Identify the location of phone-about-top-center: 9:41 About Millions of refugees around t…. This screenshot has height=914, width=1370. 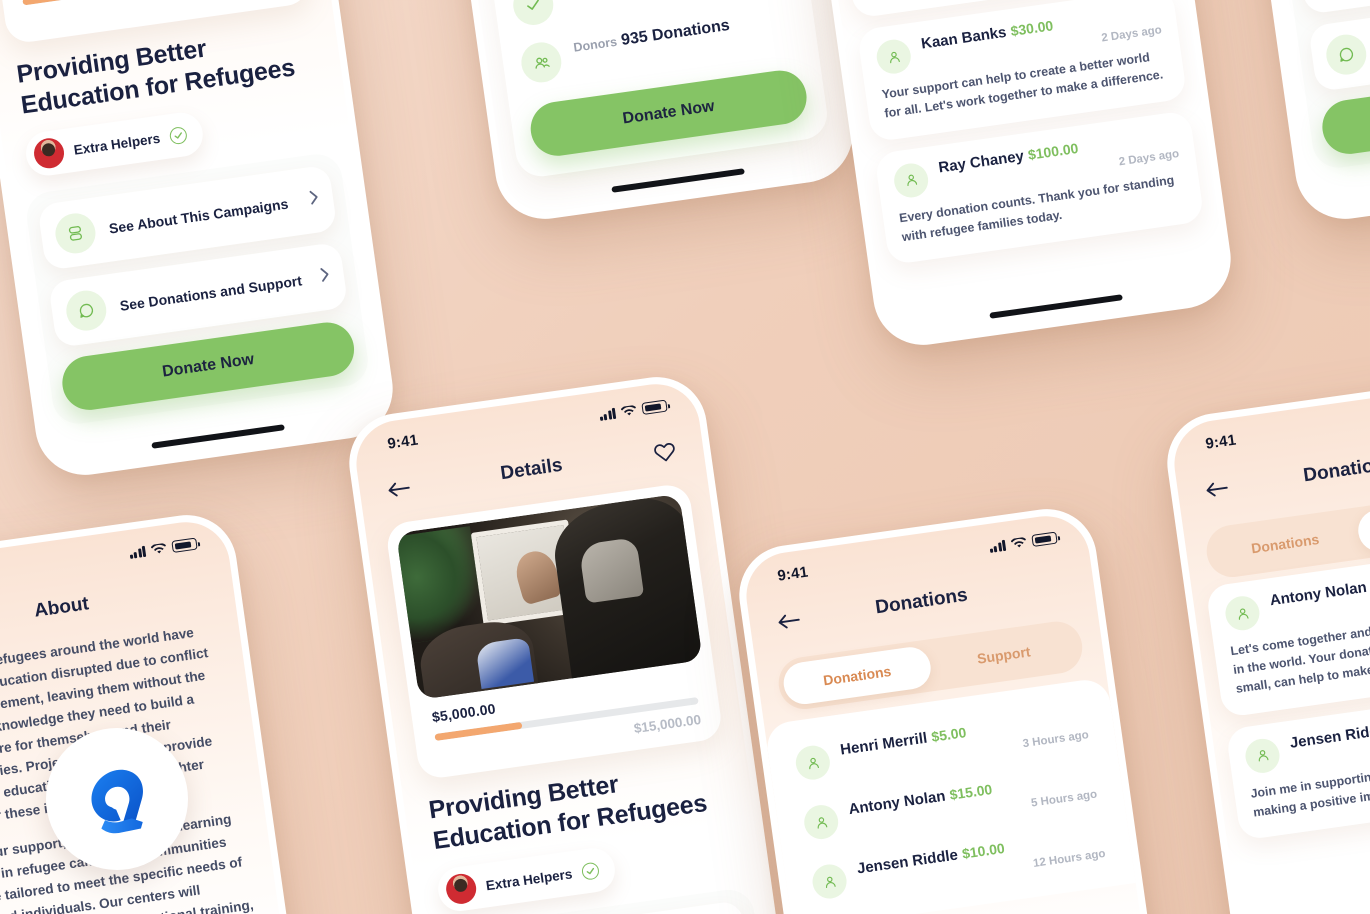
(628, 113).